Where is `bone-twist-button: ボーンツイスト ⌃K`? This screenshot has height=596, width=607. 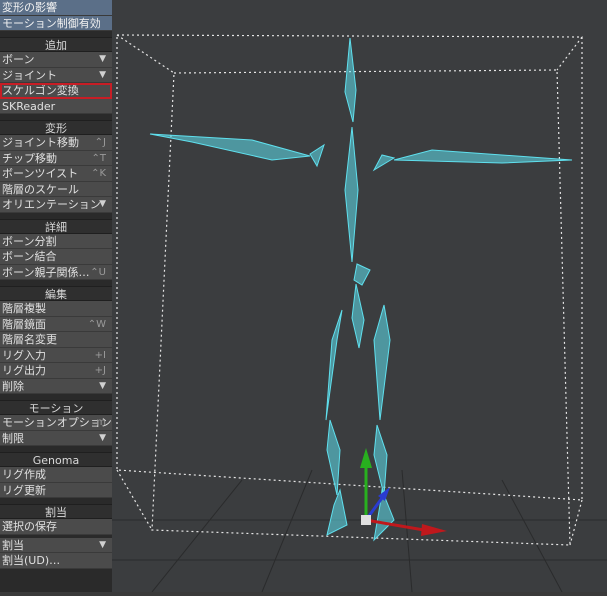 bone-twist-button: ボーンツイスト ⌃K is located at coordinates (56, 174).